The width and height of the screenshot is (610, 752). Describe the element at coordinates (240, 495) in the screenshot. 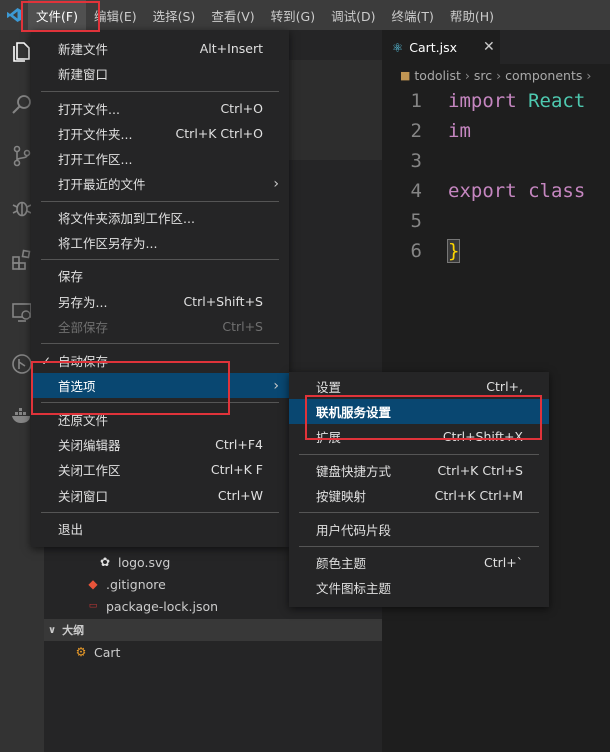

I see `menu-item-shortcut: Ctrl+W` at that location.